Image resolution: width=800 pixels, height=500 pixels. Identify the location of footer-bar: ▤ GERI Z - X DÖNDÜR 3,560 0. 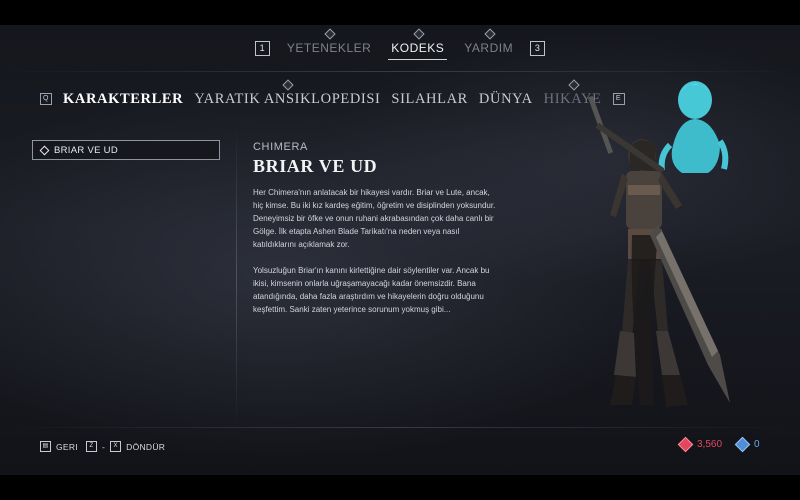
(400, 448).